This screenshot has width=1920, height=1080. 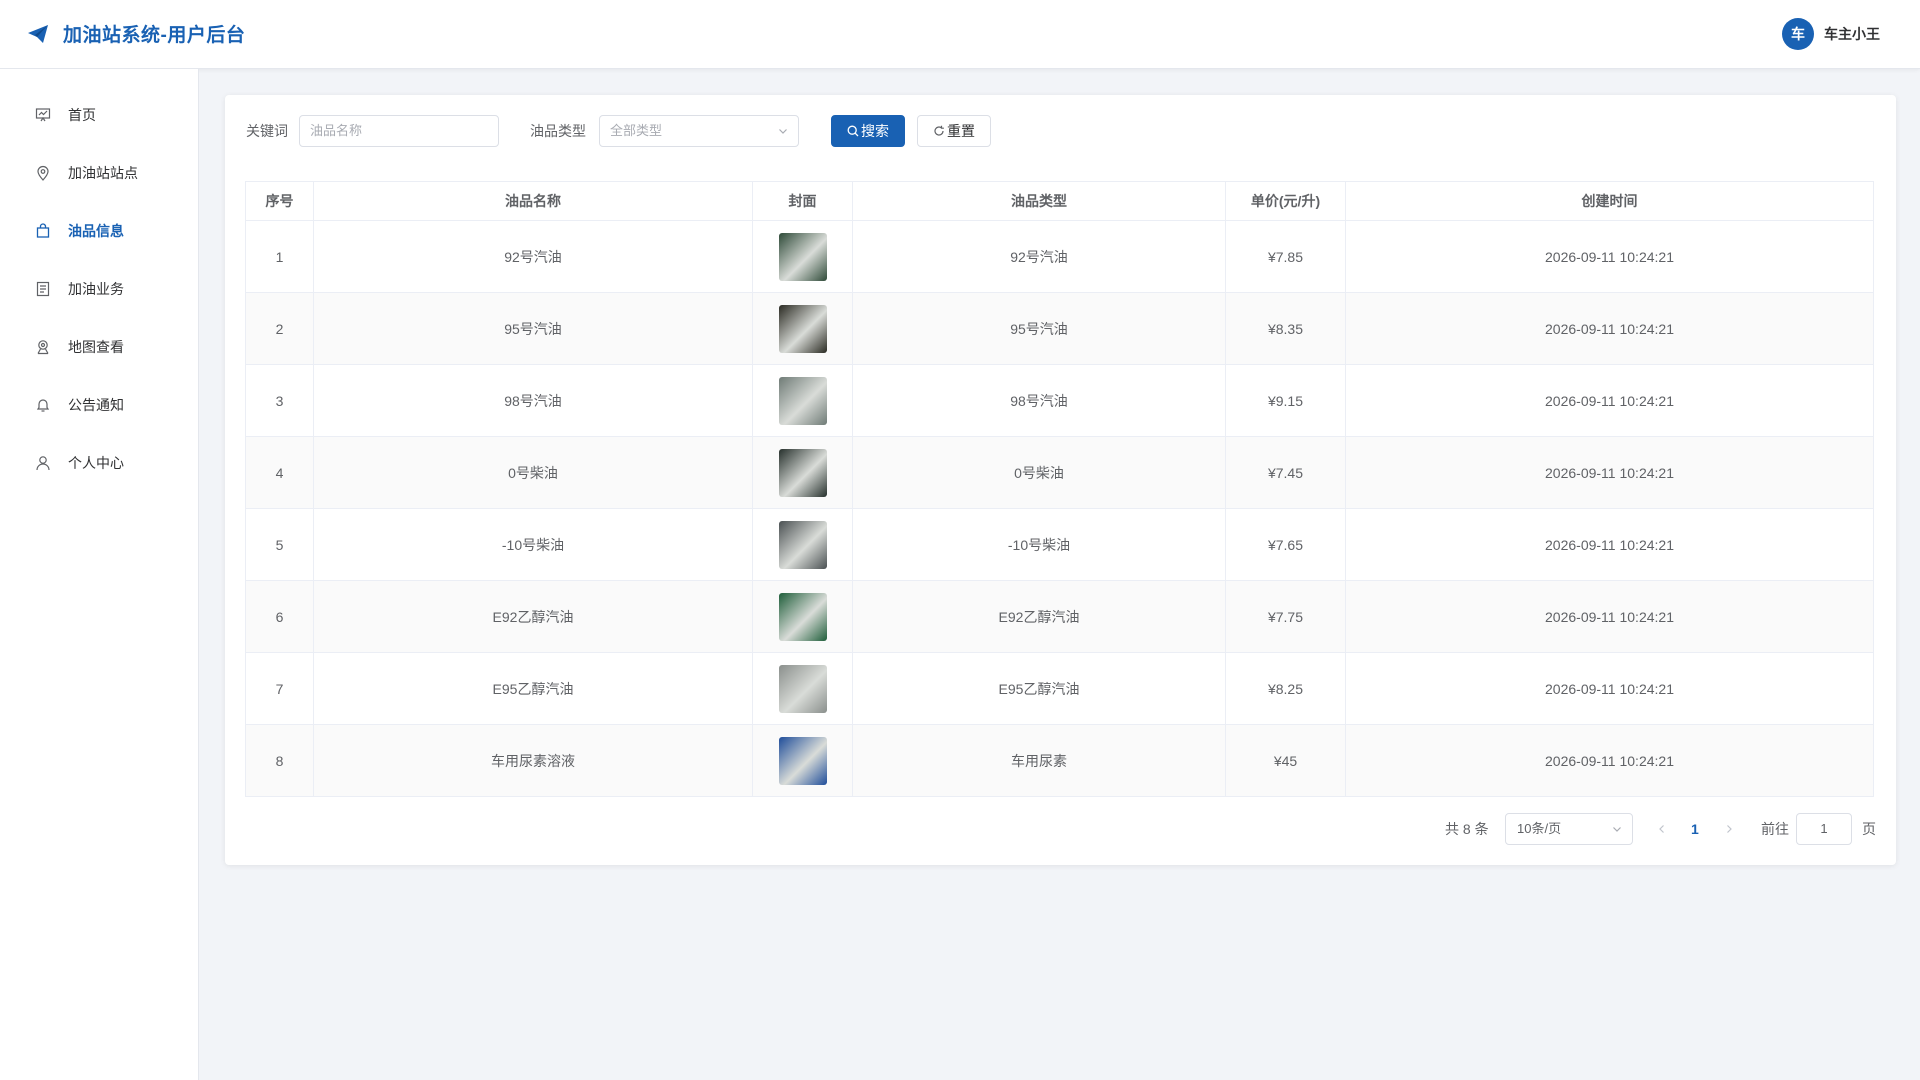 What do you see at coordinates (279, 400) in the screenshot?
I see `cell-index: 3` at bounding box center [279, 400].